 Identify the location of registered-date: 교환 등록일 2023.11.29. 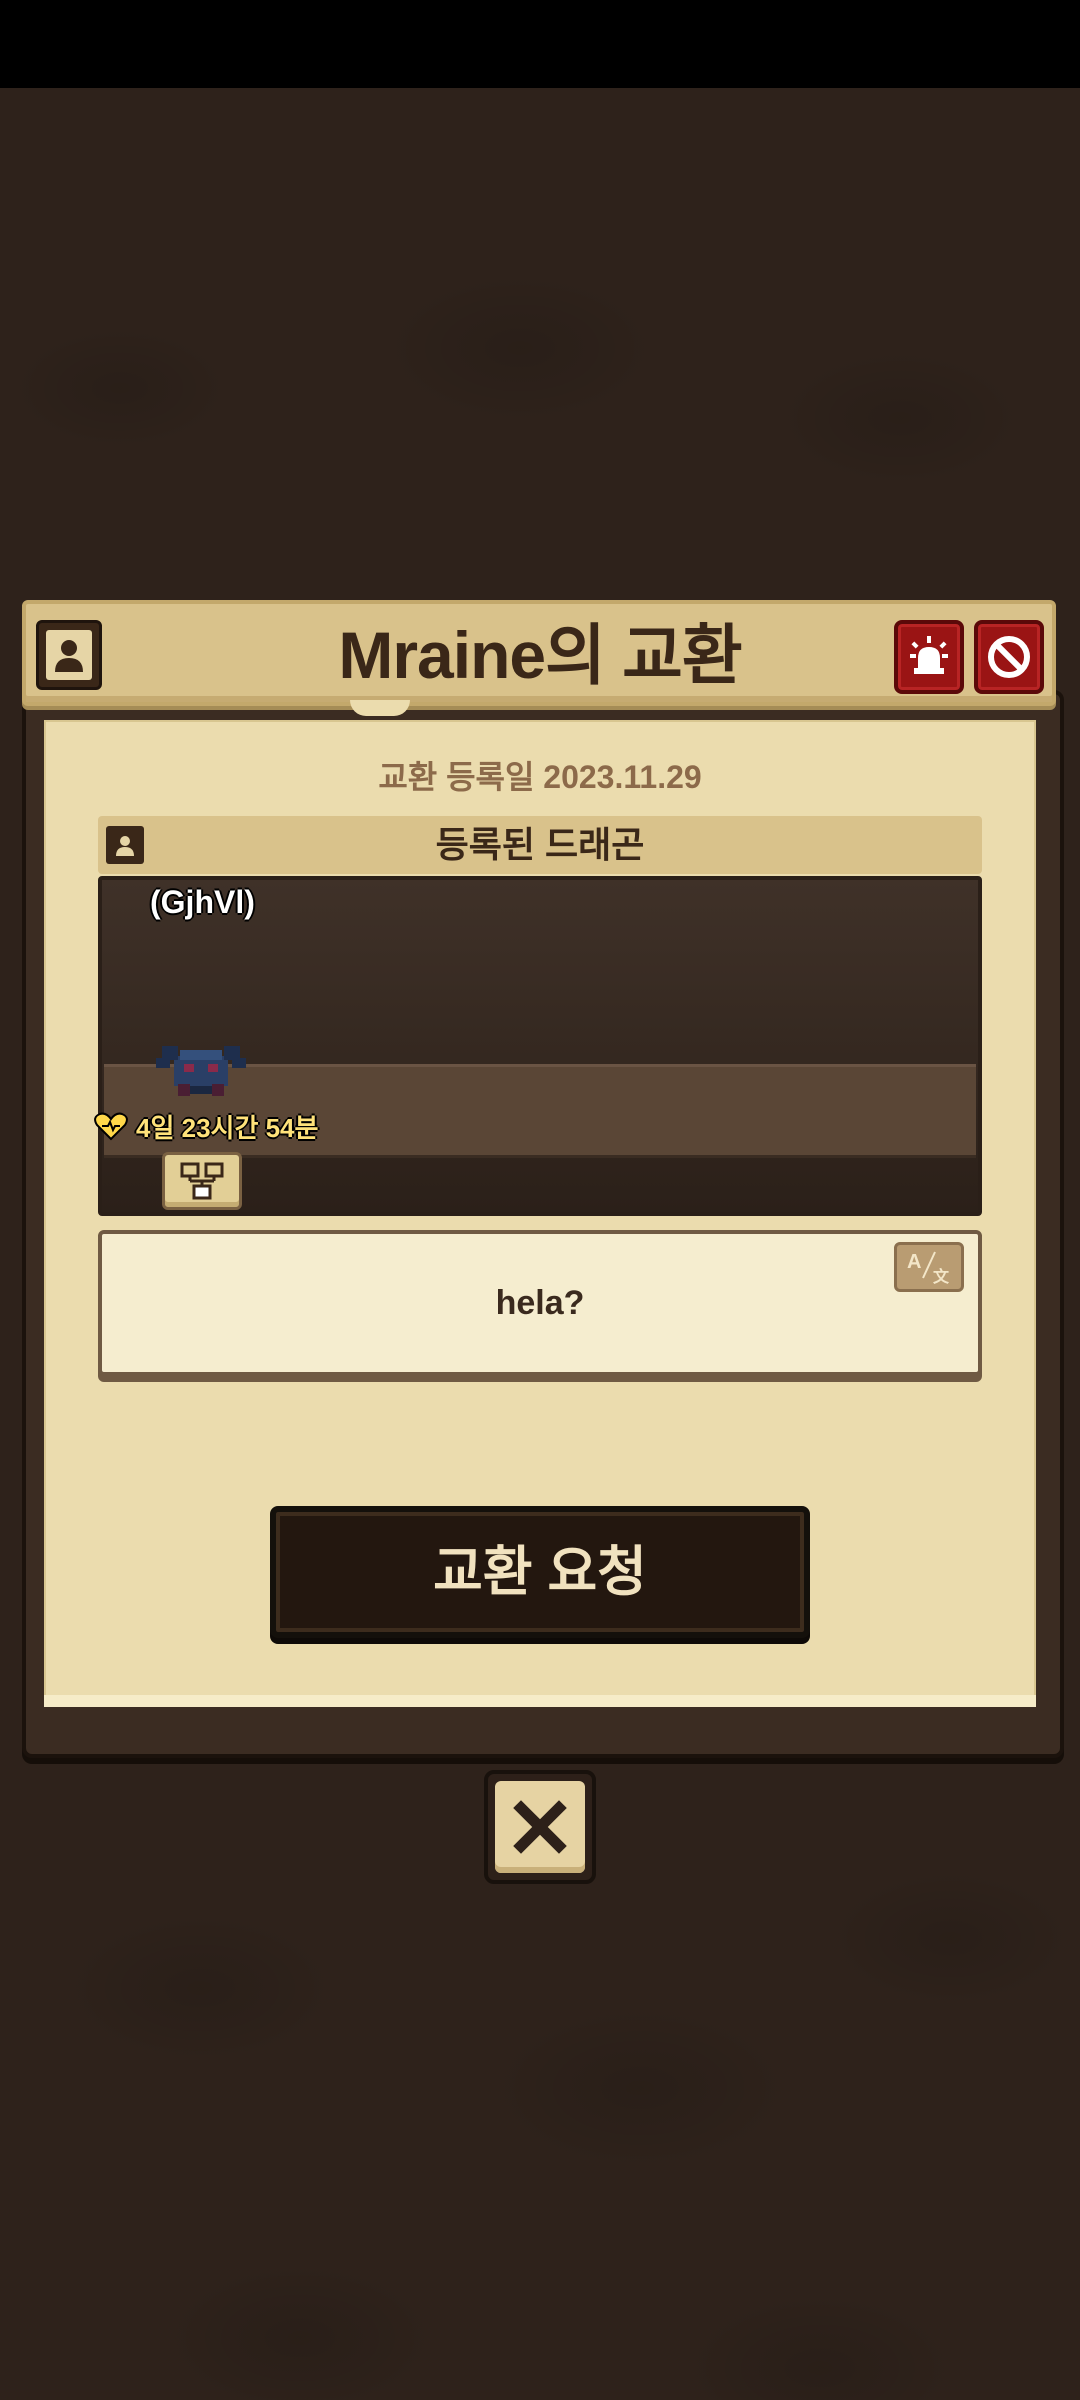
(540, 777).